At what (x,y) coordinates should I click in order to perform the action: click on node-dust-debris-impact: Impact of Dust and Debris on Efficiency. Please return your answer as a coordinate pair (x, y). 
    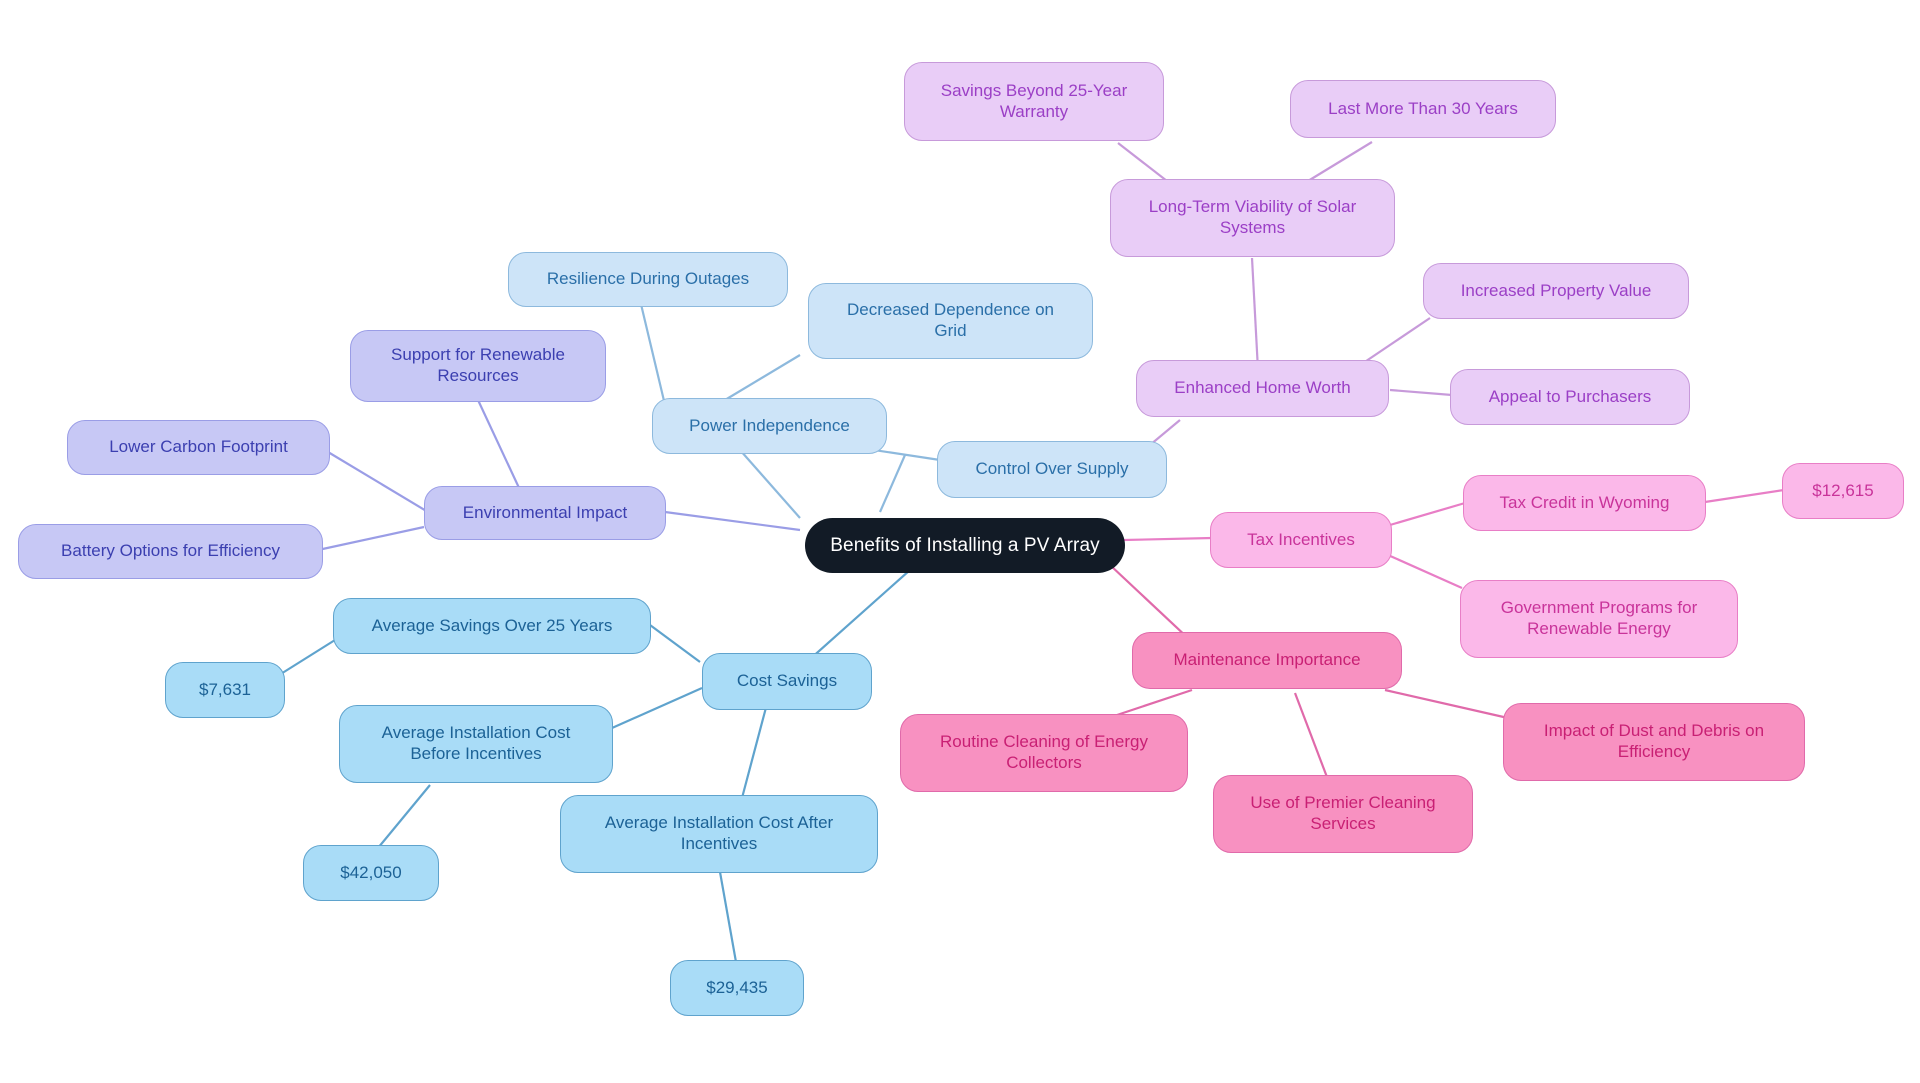
    Looking at the image, I should click on (1654, 742).